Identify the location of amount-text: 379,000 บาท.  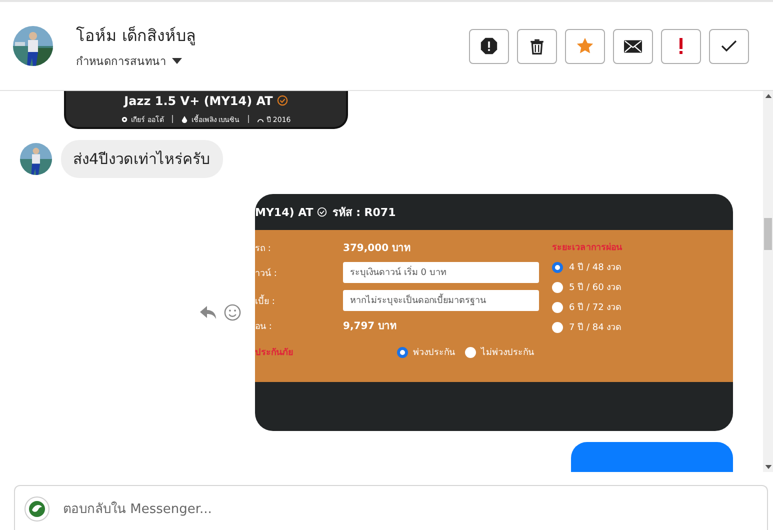
(377, 248).